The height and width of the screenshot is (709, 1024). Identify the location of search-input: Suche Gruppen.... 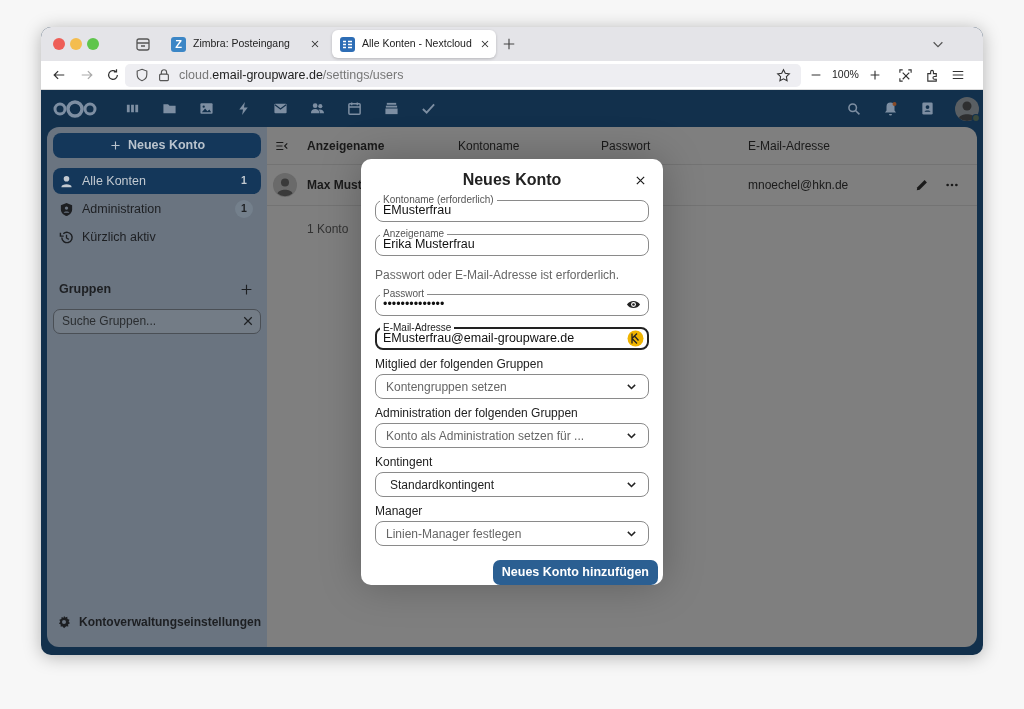
(151, 321).